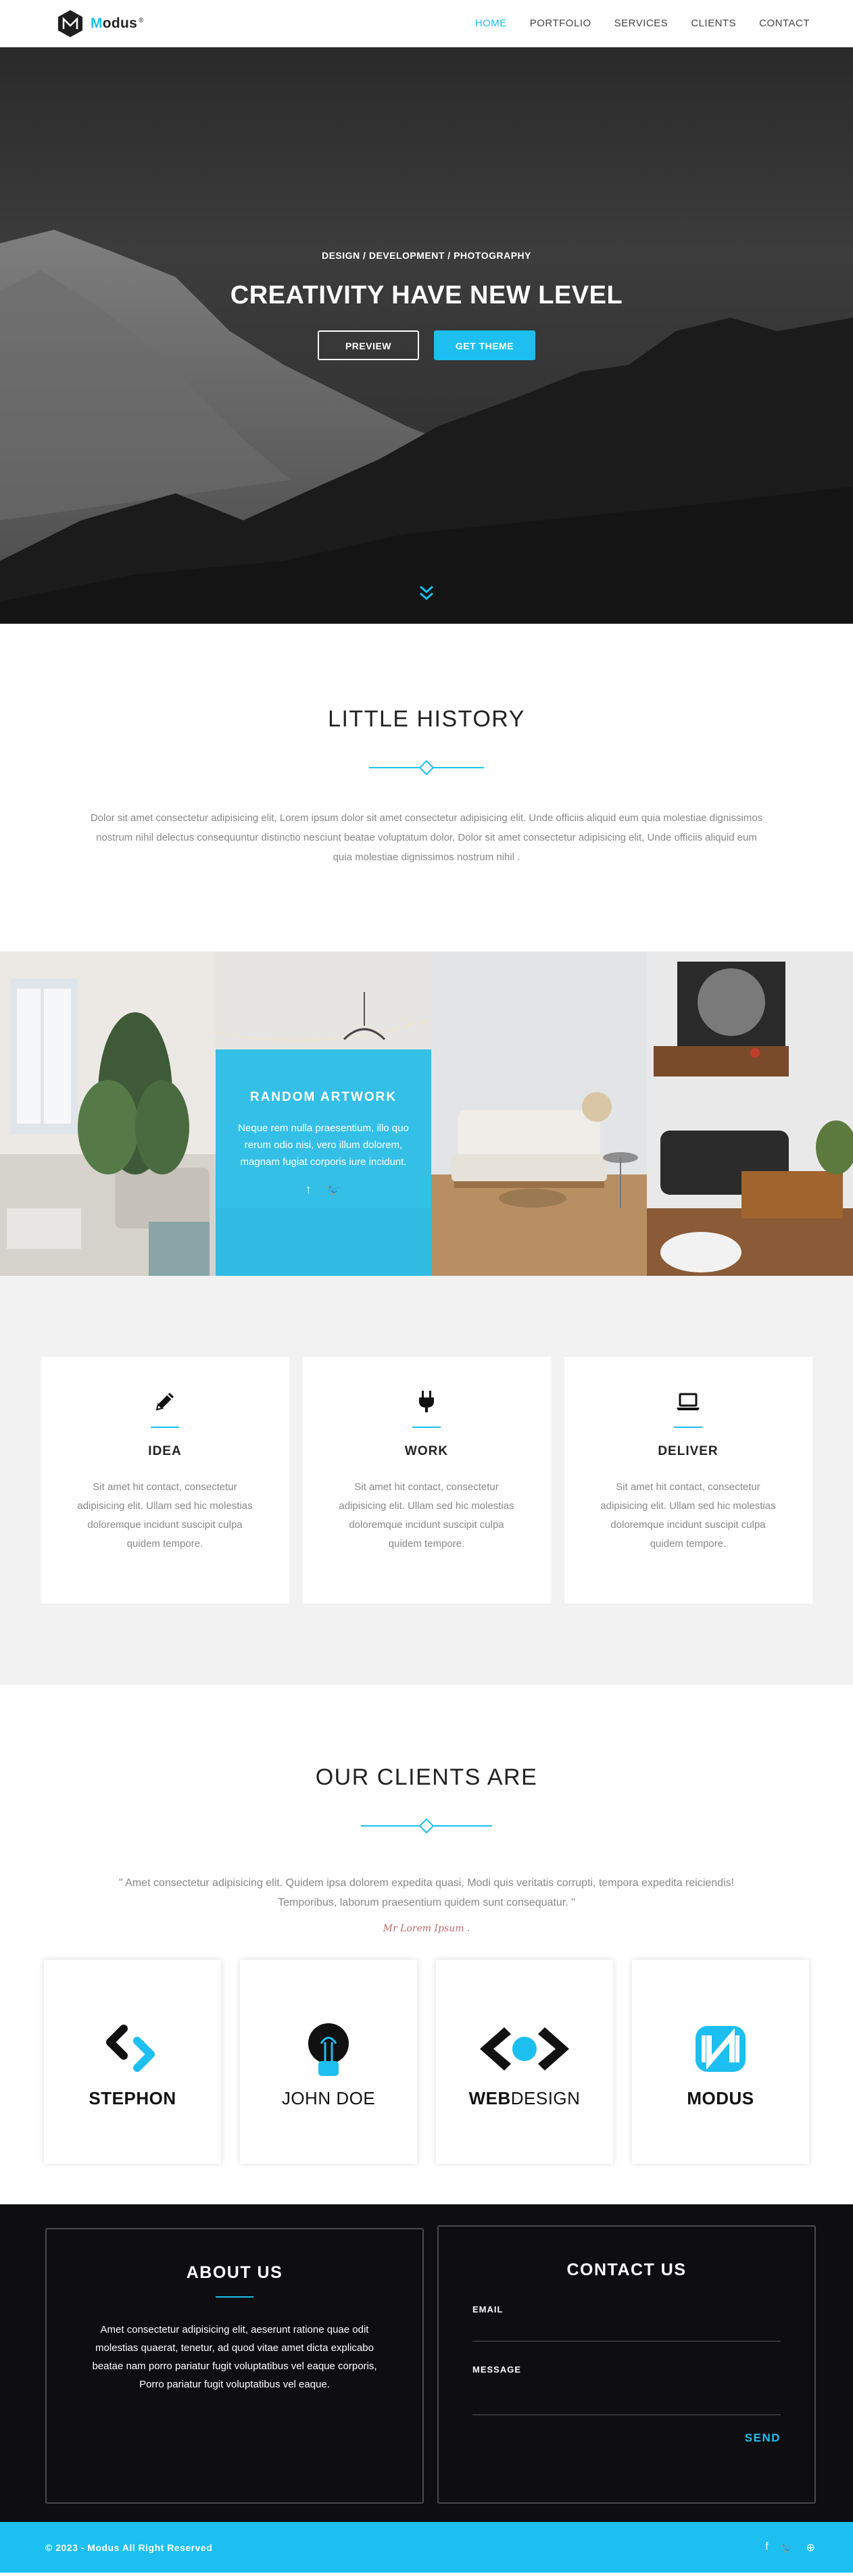 This screenshot has height=2576, width=853. What do you see at coordinates (426, 2062) in the screenshot?
I see `client-logos: STEPHON JOHN DOE WEBDESIGN MODUS` at bounding box center [426, 2062].